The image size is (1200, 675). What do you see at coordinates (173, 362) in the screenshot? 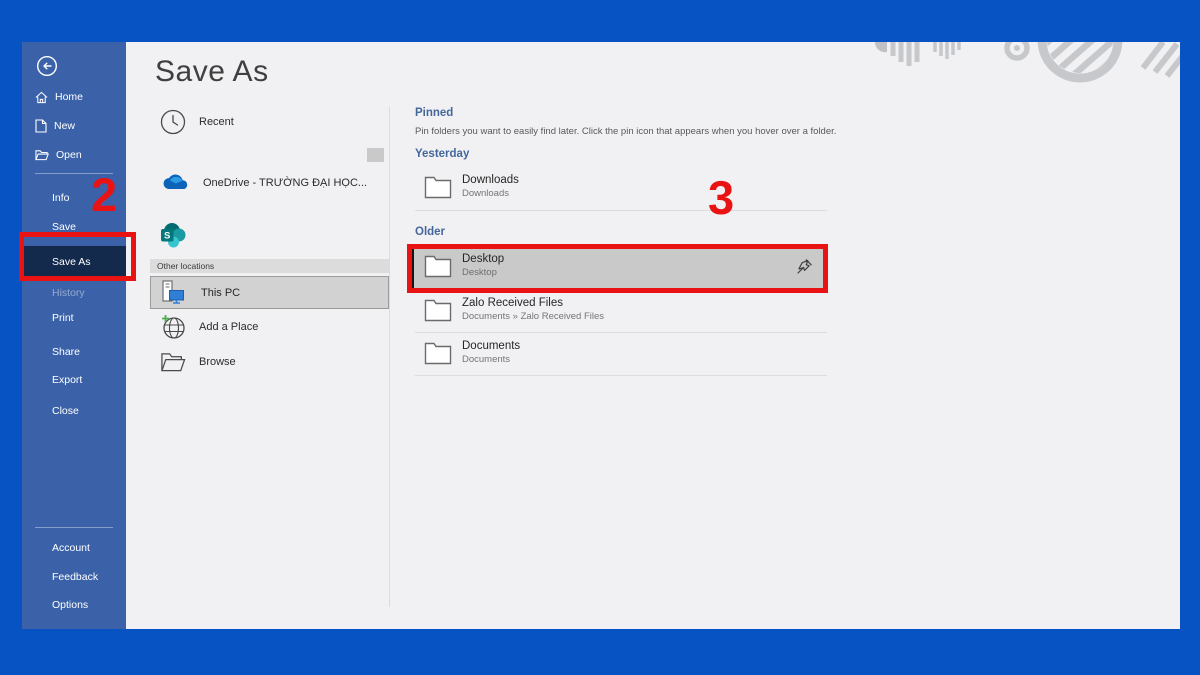
I see `browse-folder-icon` at bounding box center [173, 362].